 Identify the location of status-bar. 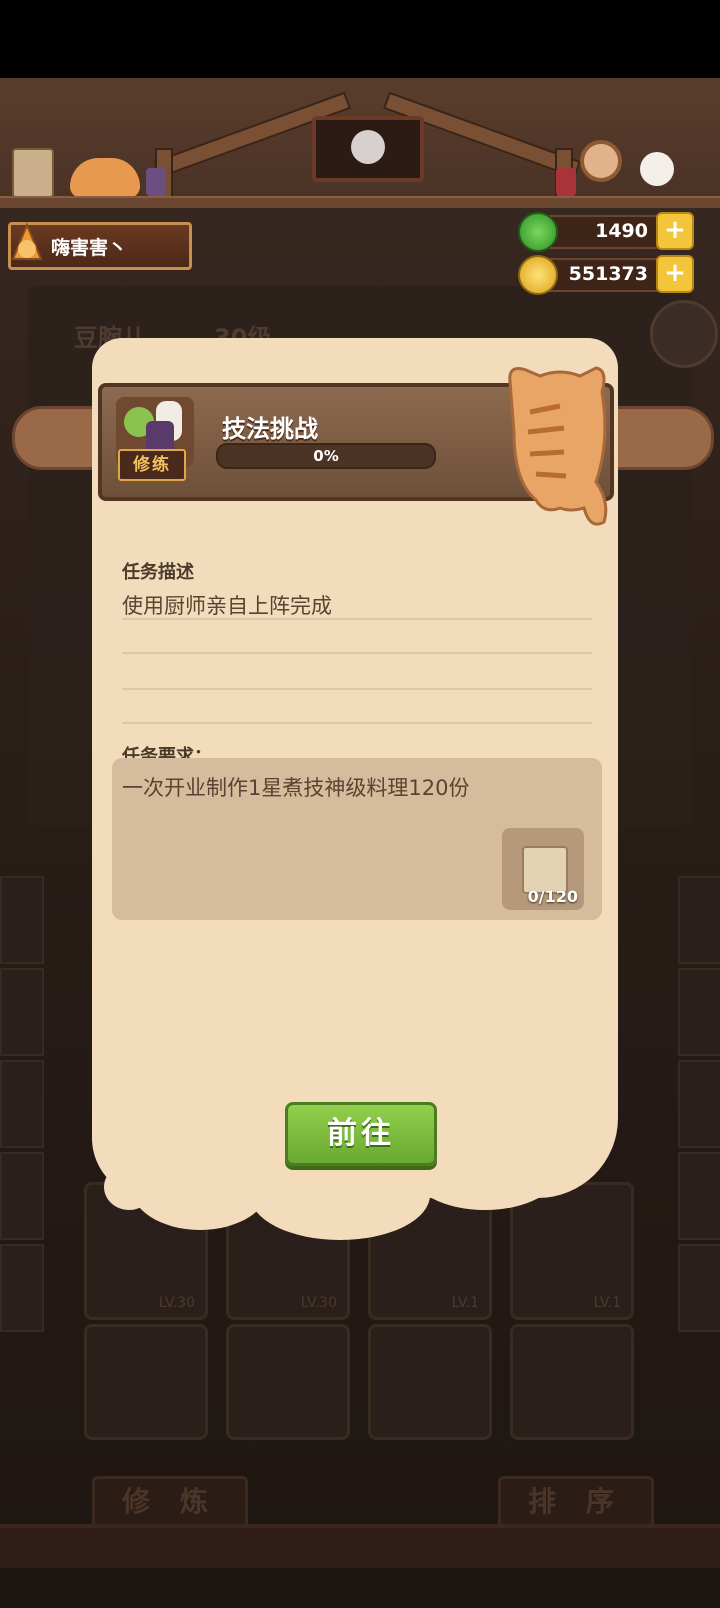
(360, 39).